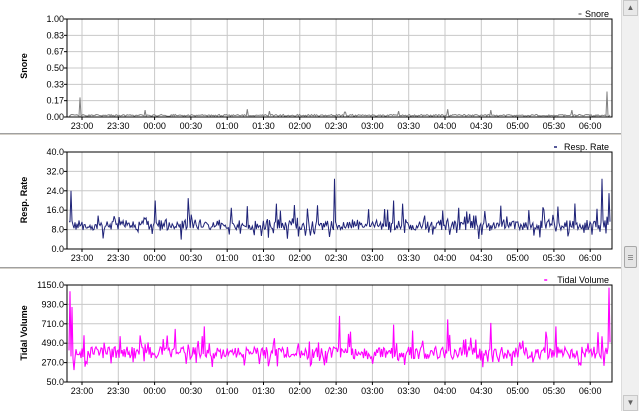 The height and width of the screenshot is (411, 639). Describe the element at coordinates (55, 101) in the screenshot. I see `y-tick-label: 0.17` at that location.